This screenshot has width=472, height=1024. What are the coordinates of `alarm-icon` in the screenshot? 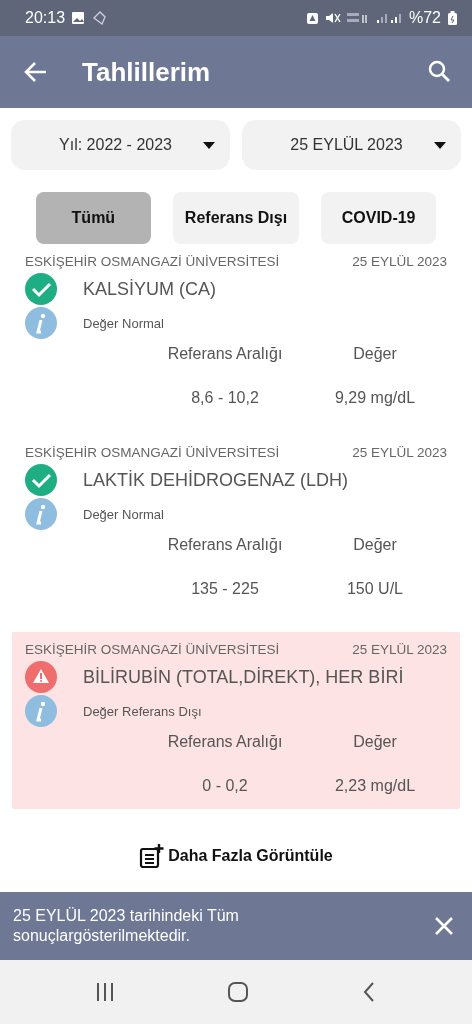 It's located at (312, 18).